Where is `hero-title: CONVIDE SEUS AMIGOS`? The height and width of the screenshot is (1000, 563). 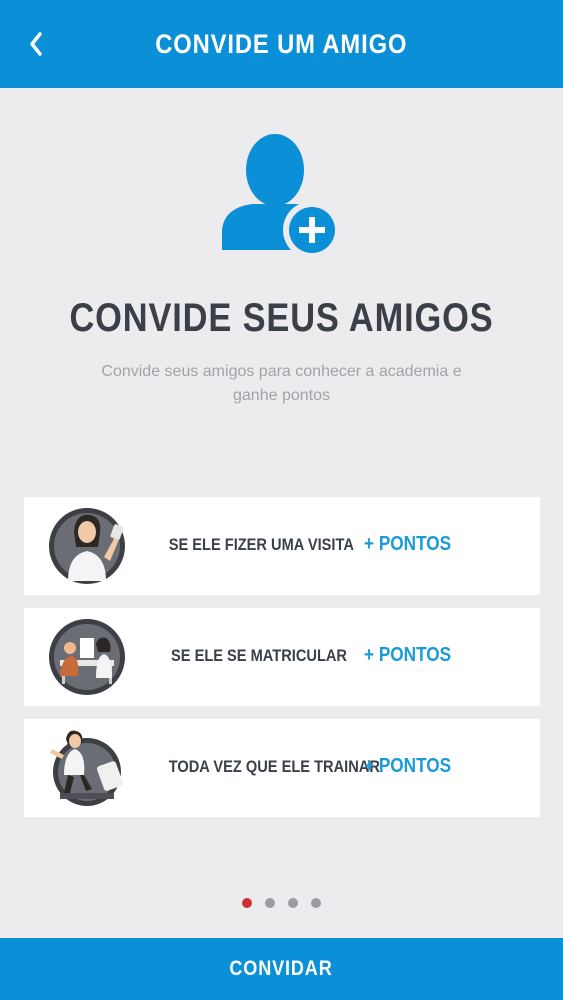
hero-title: CONVIDE SEUS AMIGOS is located at coordinates (281, 318).